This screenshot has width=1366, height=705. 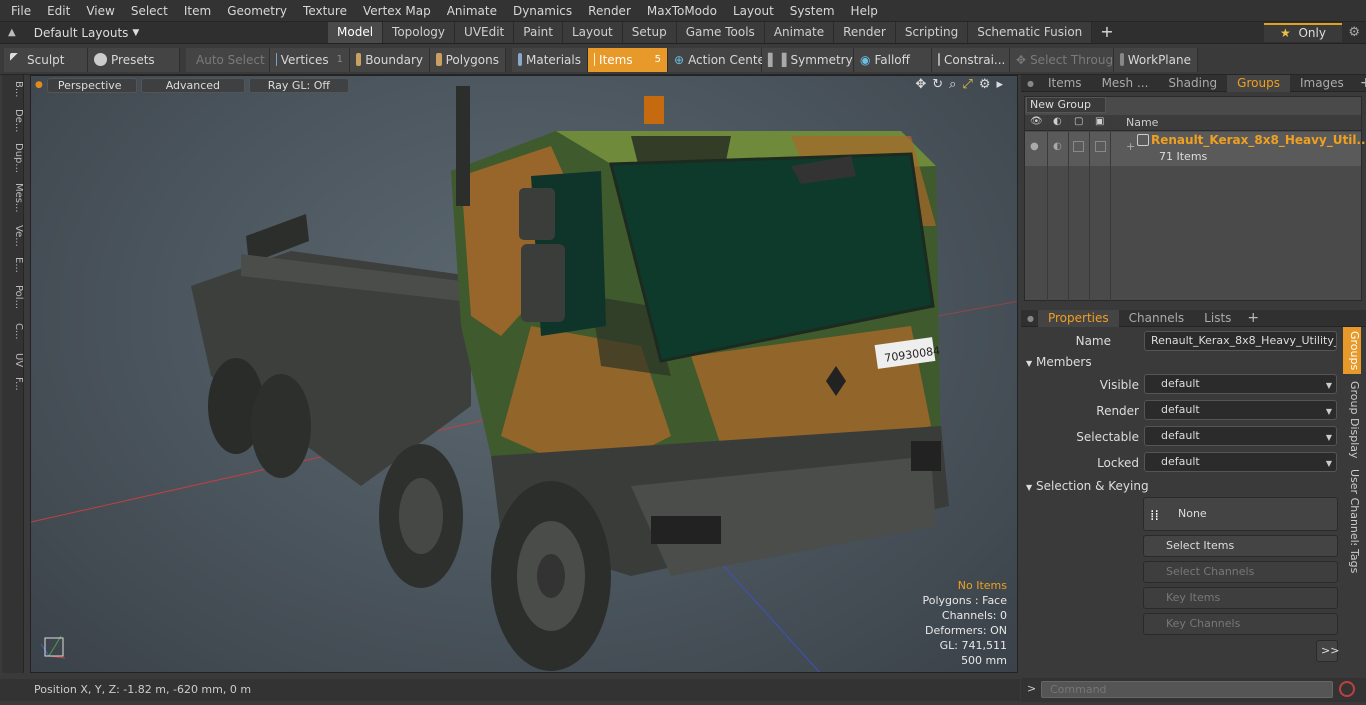 What do you see at coordinates (720, 32) in the screenshot?
I see `tab-game-tools: Game Tools` at bounding box center [720, 32].